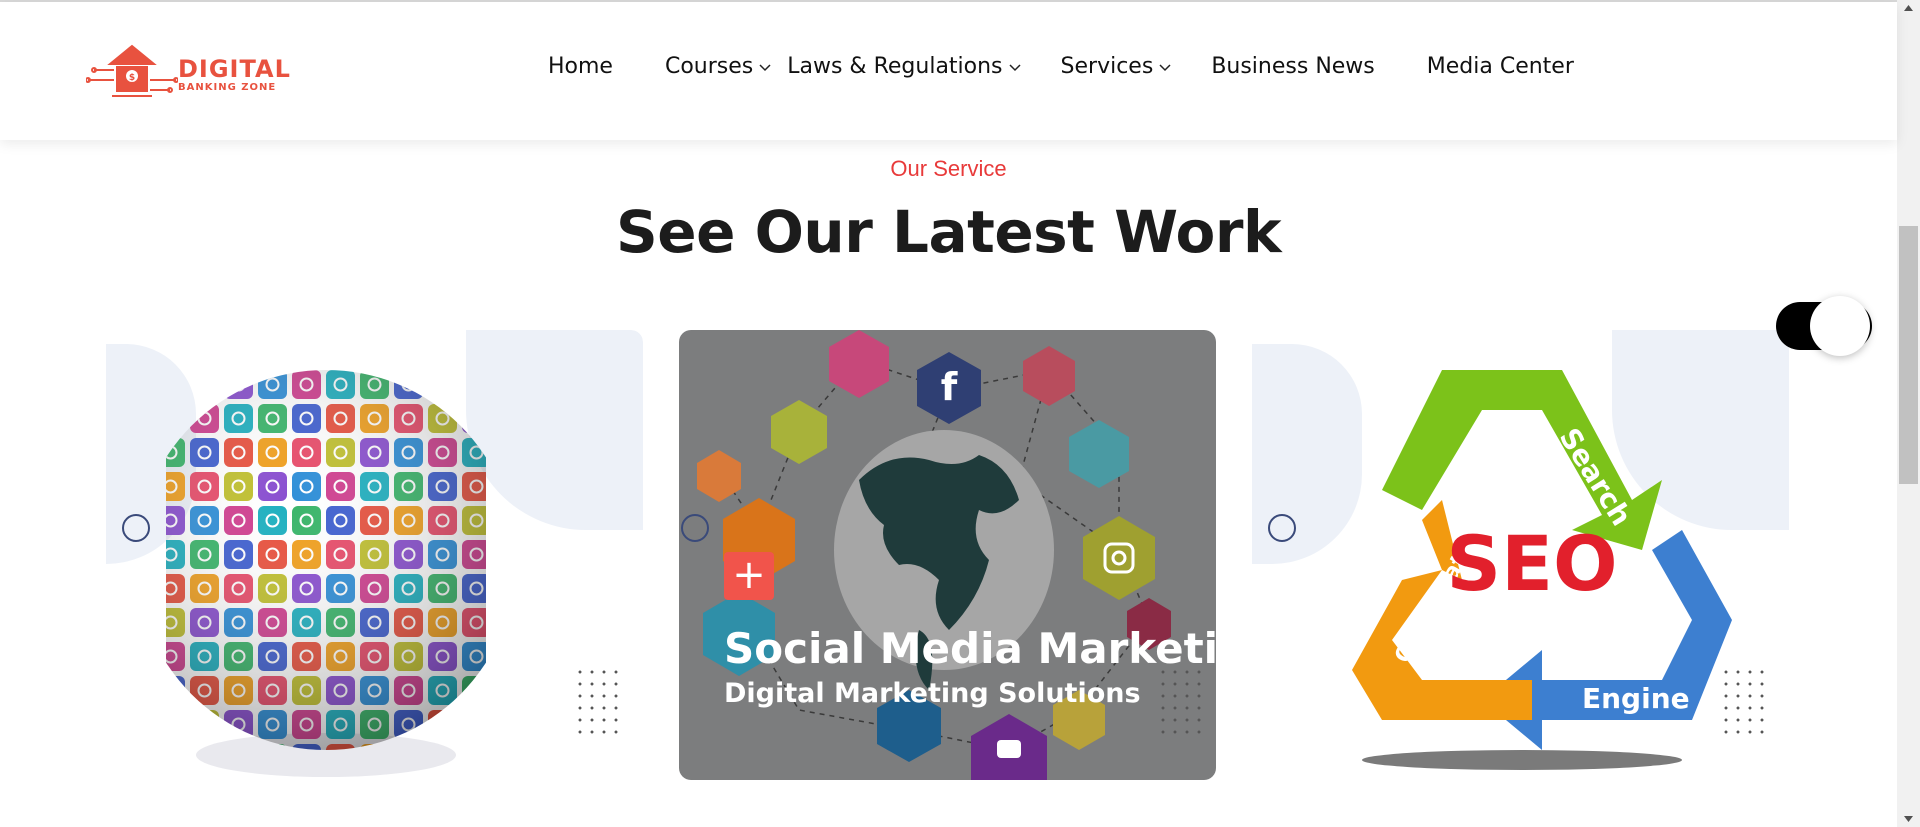 This screenshot has height=827, width=1920. I want to click on nav-courses: Courses, so click(718, 66).